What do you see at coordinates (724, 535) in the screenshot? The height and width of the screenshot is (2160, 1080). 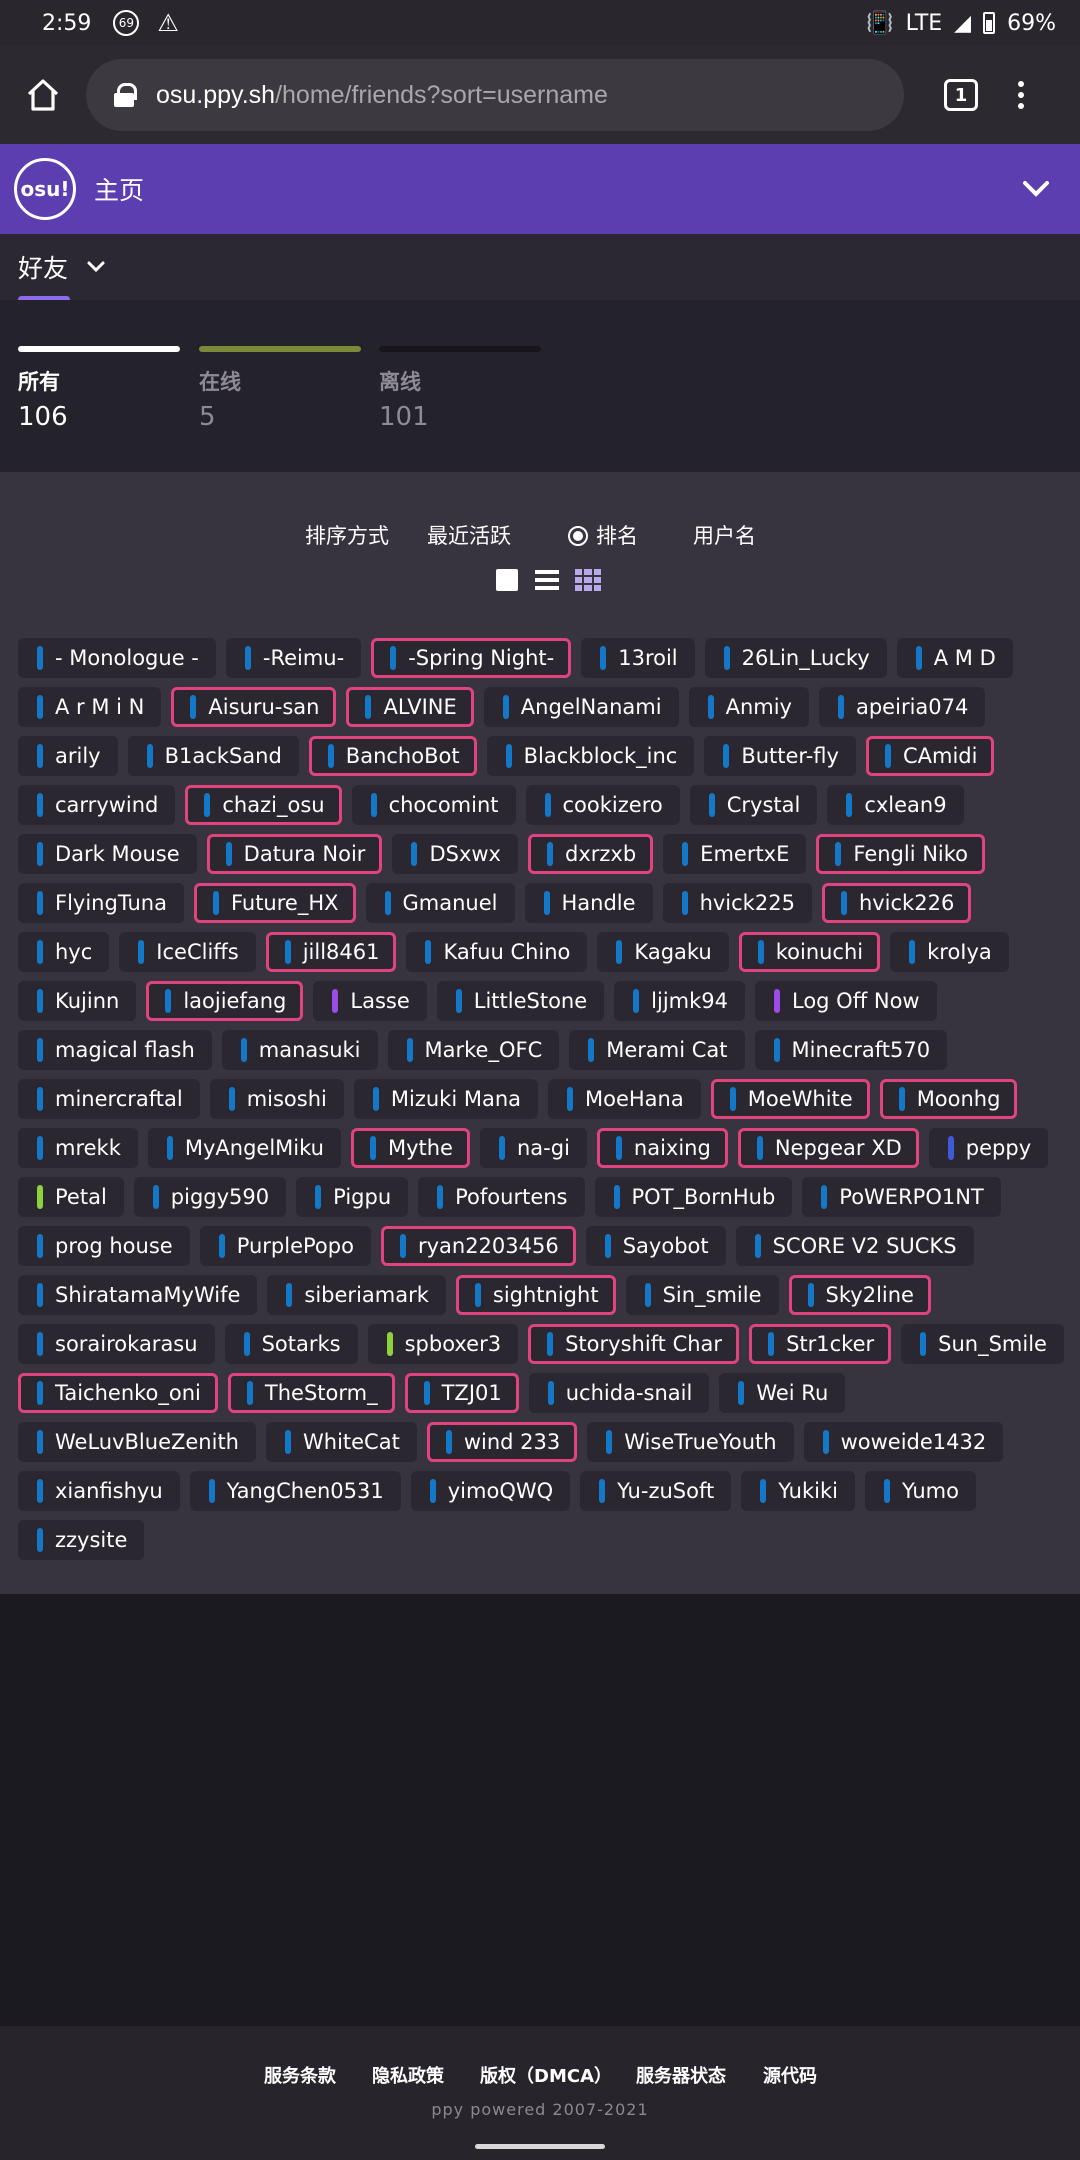 I see `sort-option-username: 用户名` at bounding box center [724, 535].